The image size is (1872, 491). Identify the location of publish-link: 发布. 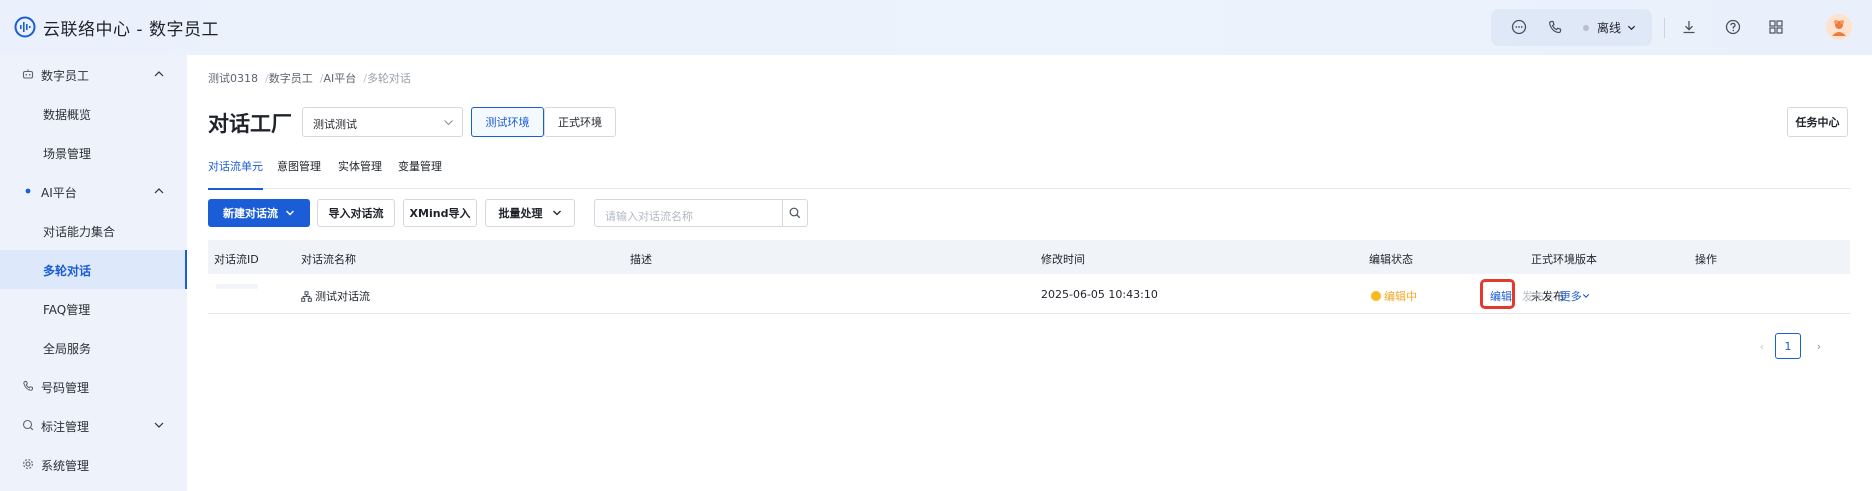
(1533, 296).